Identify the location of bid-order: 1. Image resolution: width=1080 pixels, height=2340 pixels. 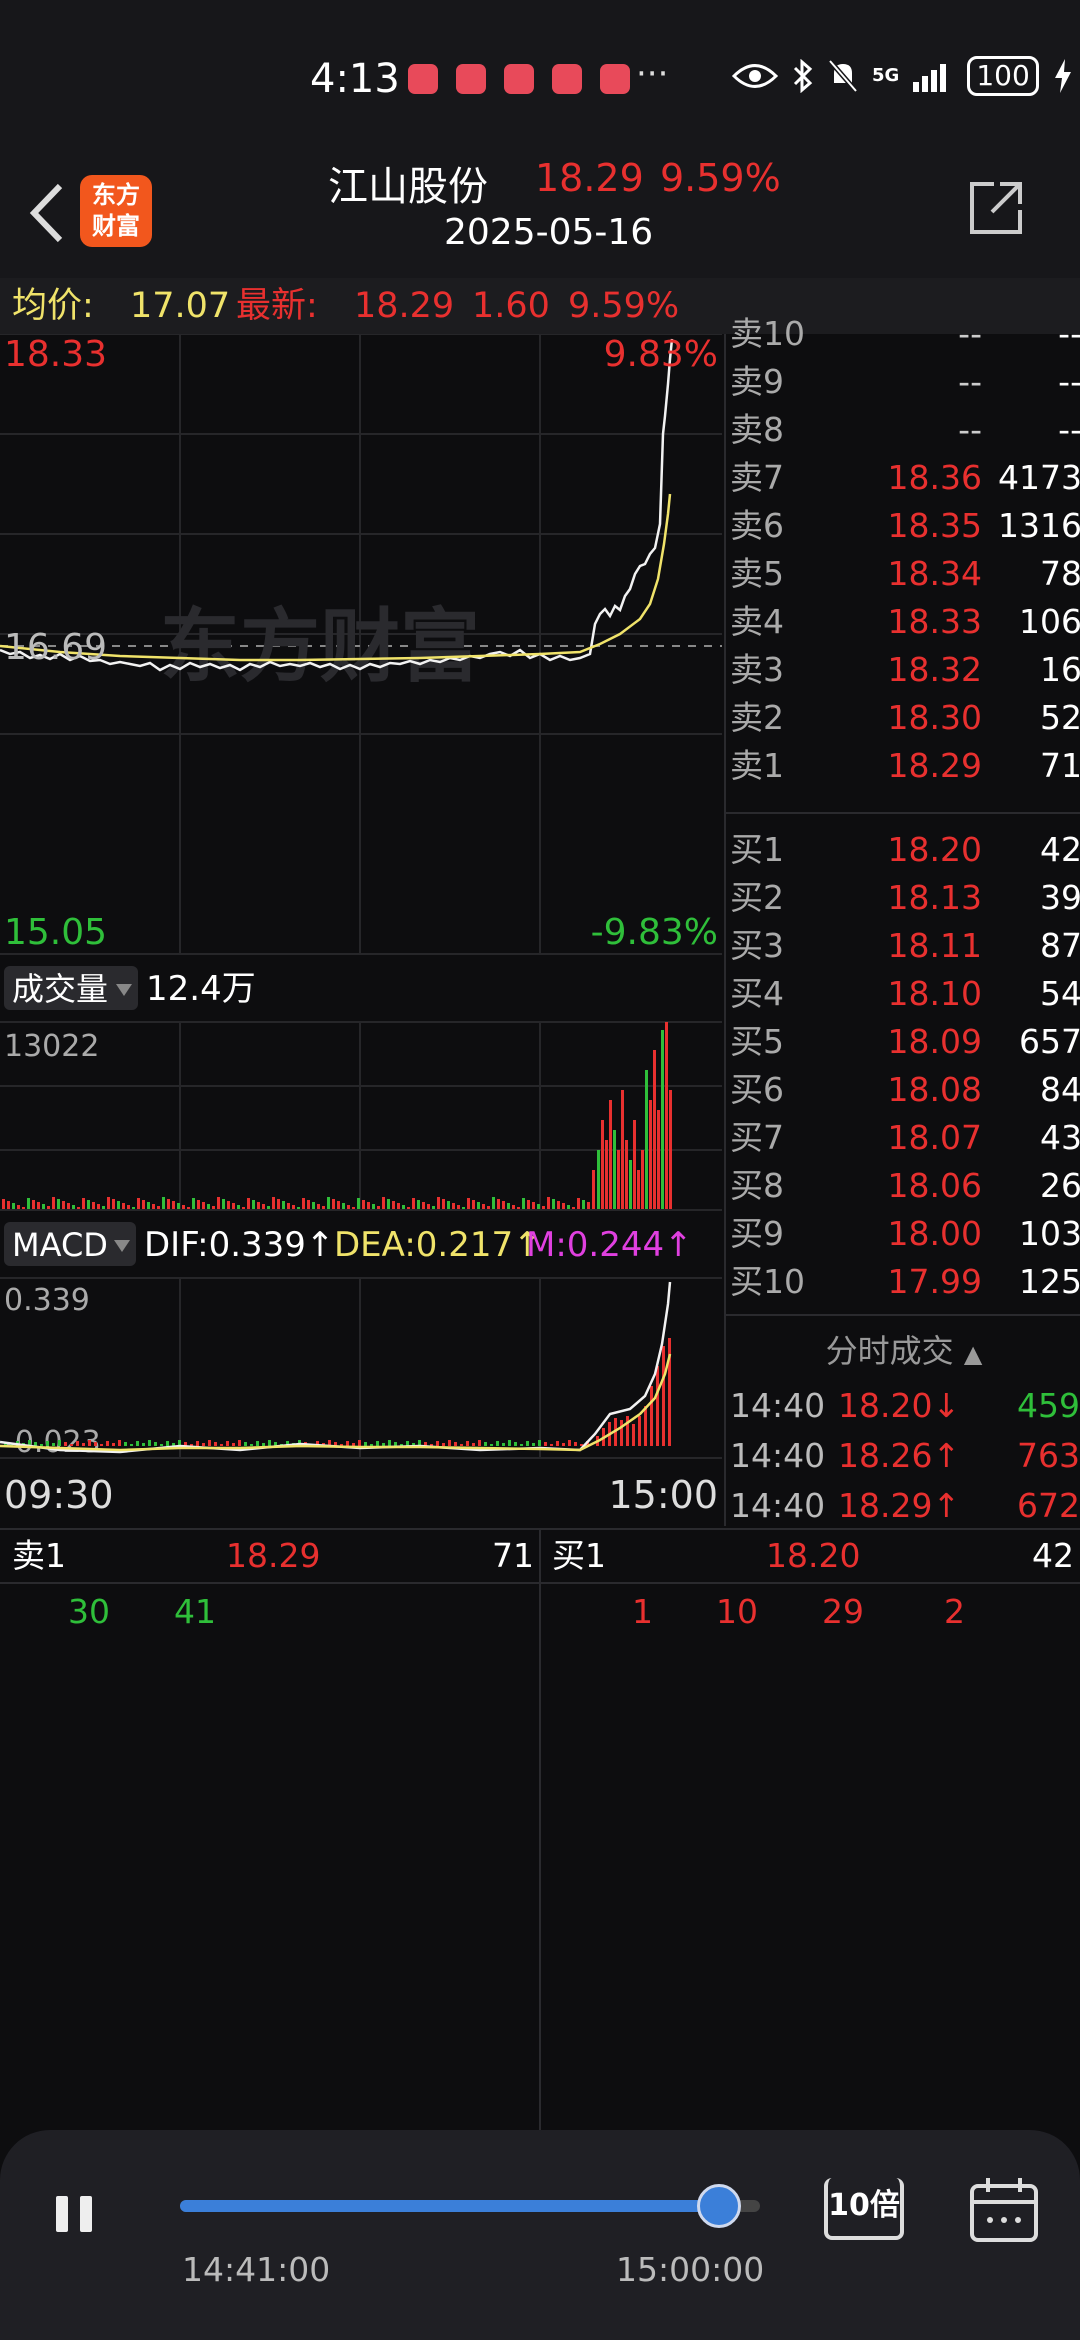
(642, 1611).